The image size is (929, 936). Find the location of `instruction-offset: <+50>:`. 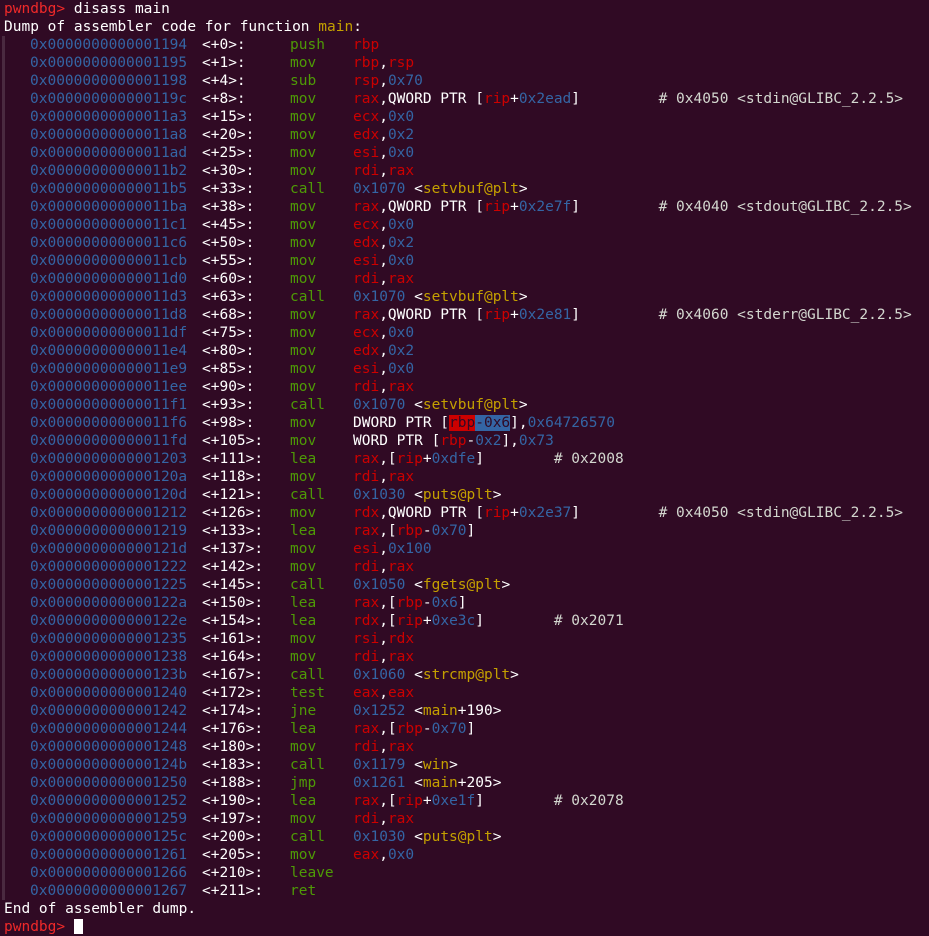

instruction-offset: <+50>: is located at coordinates (228, 243).